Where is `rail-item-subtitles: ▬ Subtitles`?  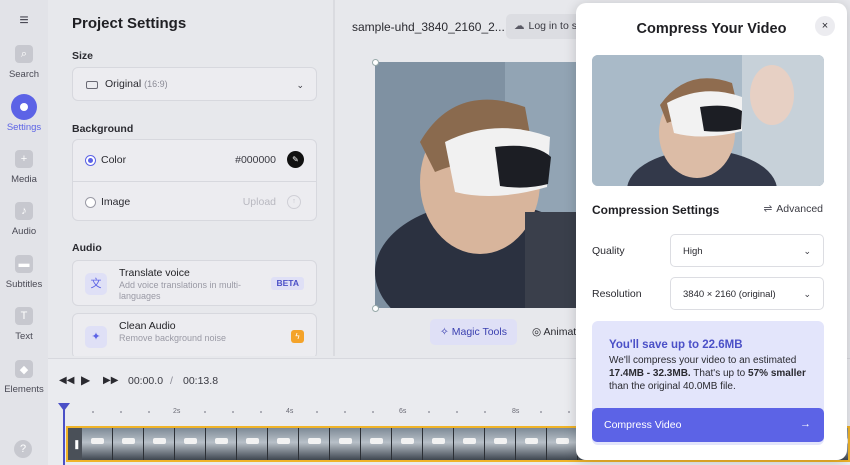
rail-item-subtitles: ▬ Subtitles is located at coordinates (24, 272).